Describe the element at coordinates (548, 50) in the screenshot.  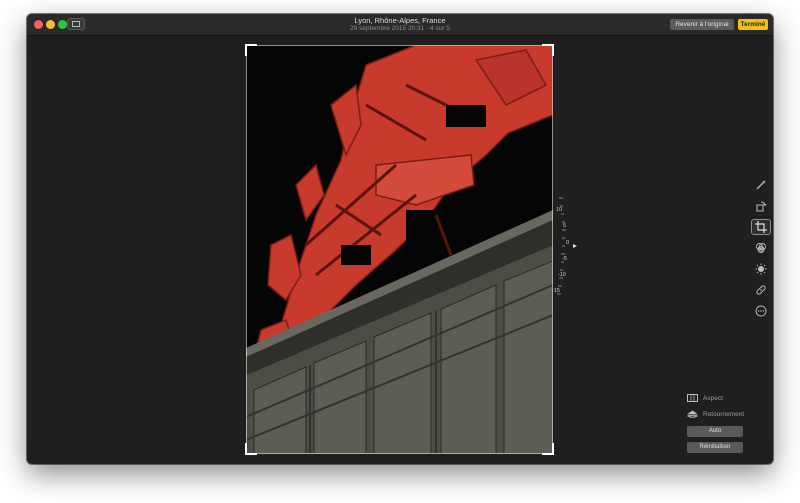
I see `crop-handle-top-right` at that location.